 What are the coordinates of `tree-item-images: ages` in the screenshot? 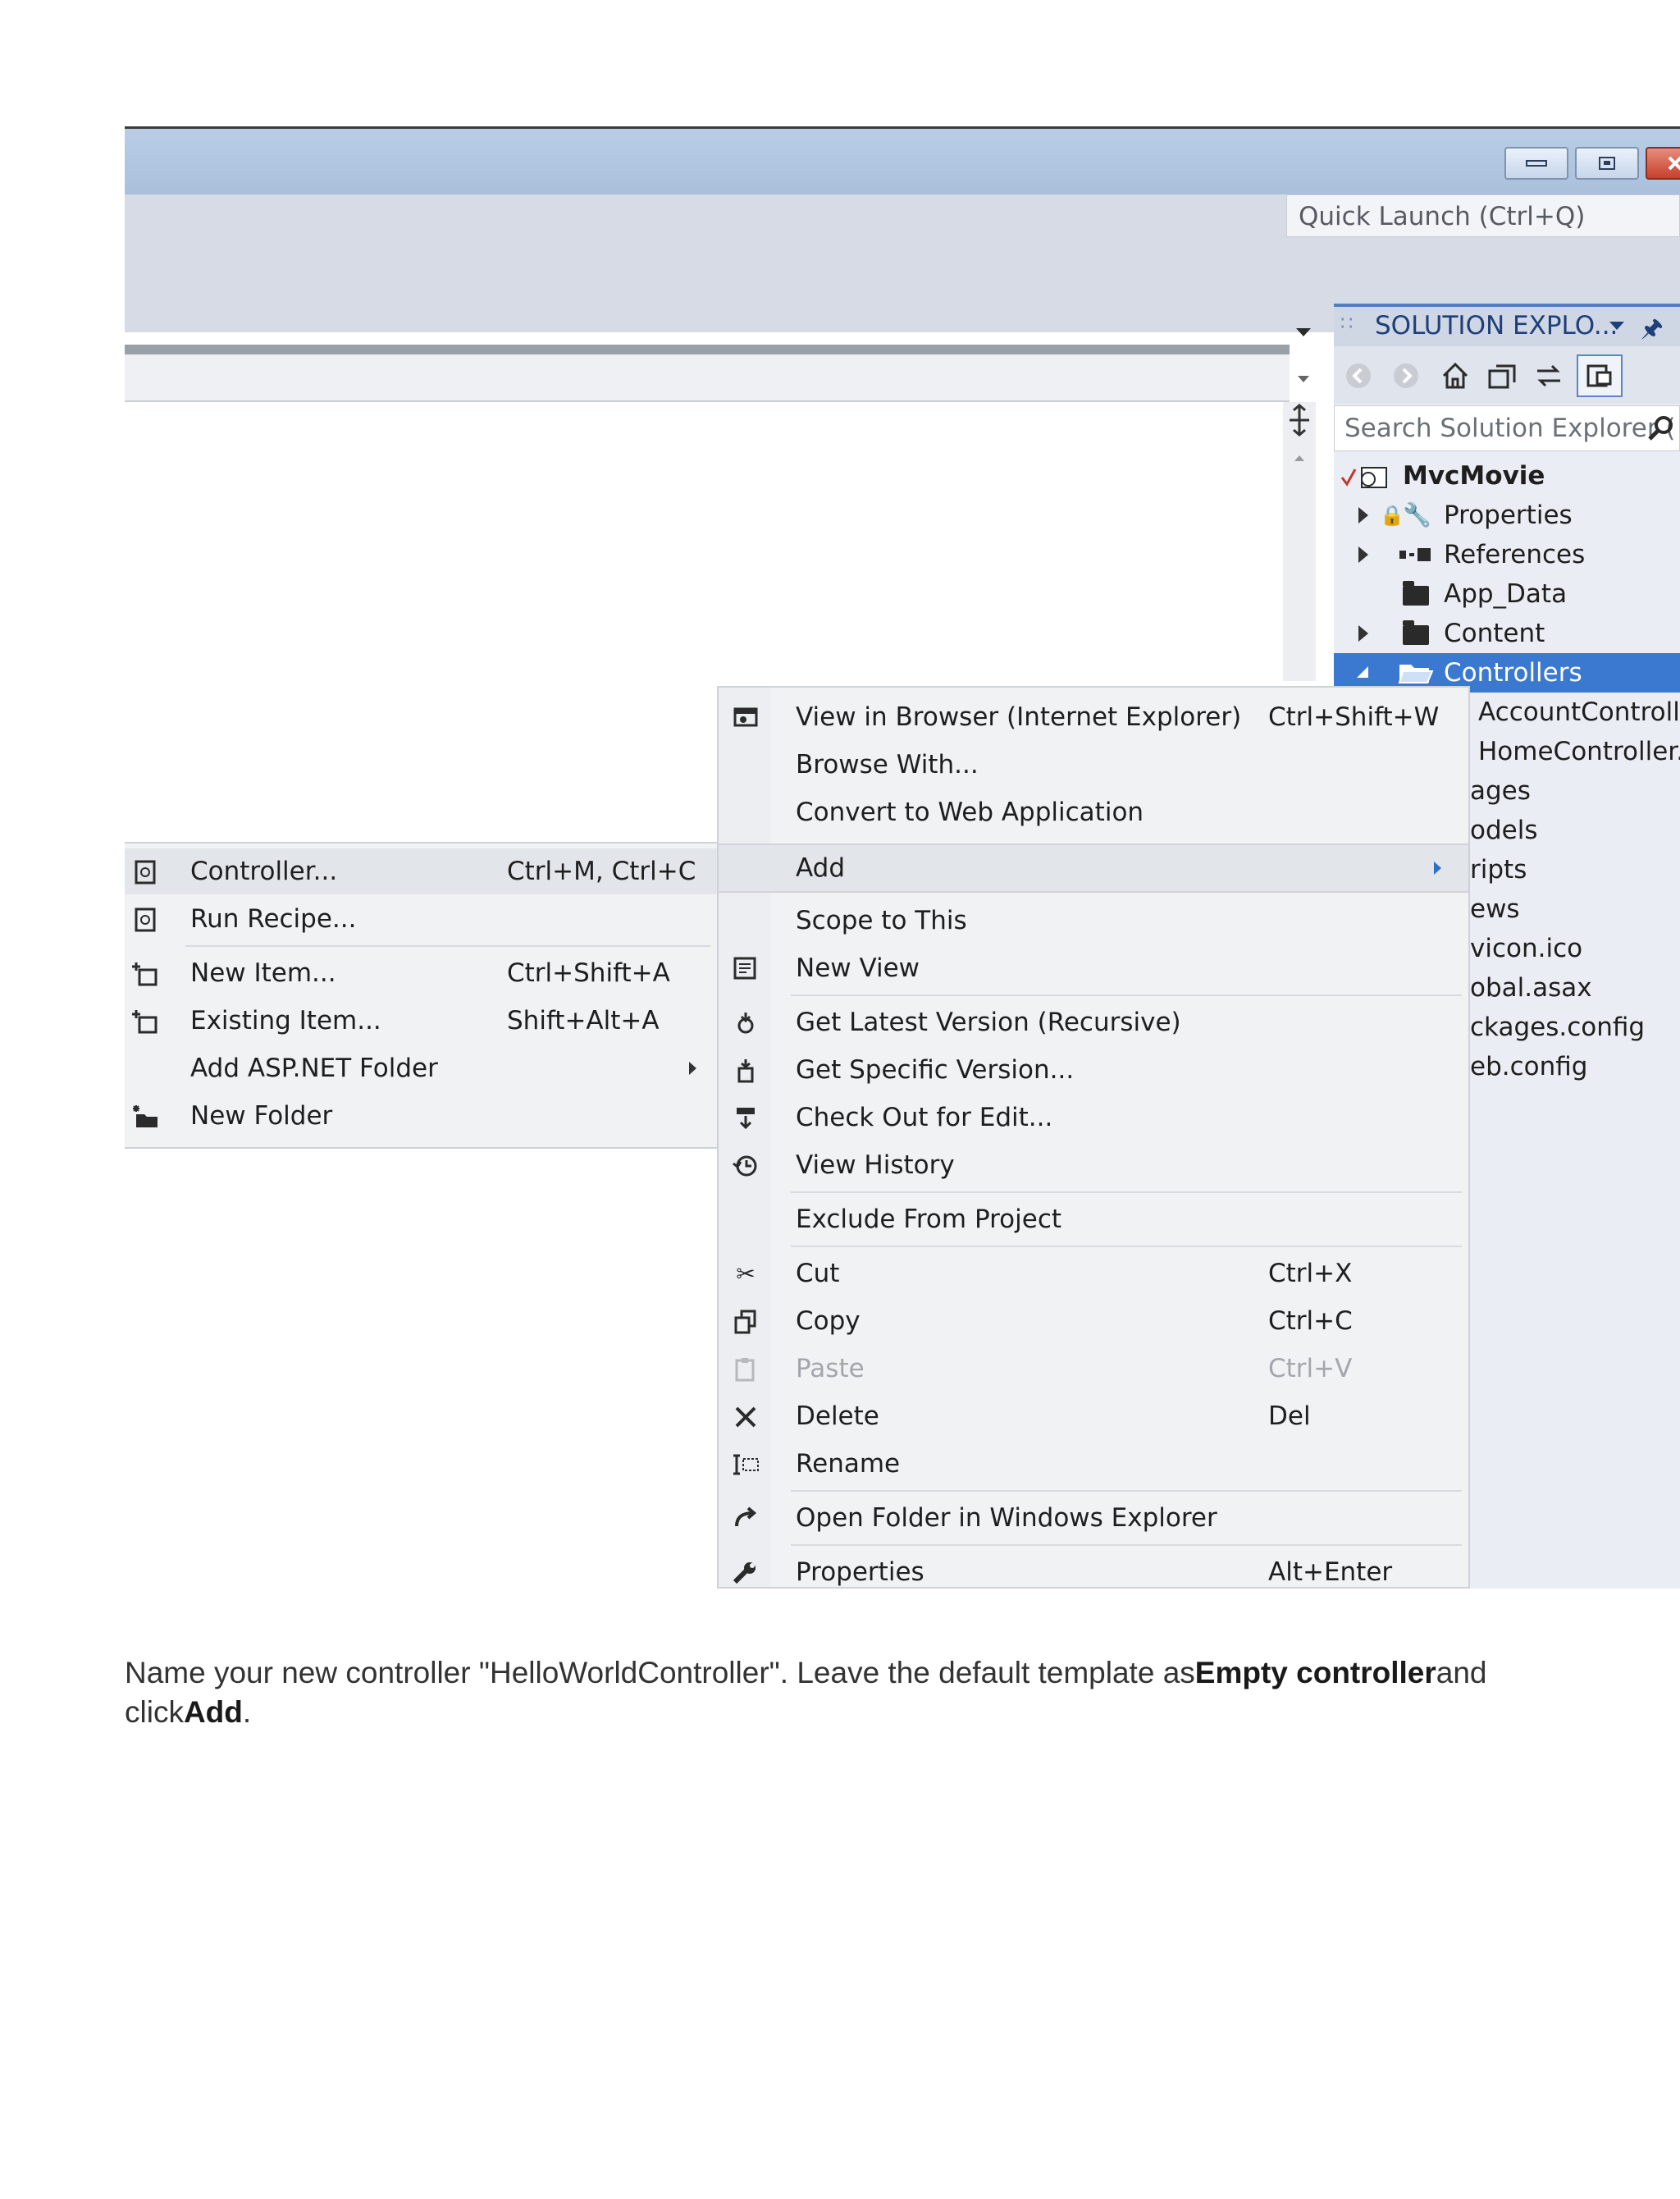 It's located at (1500, 791).